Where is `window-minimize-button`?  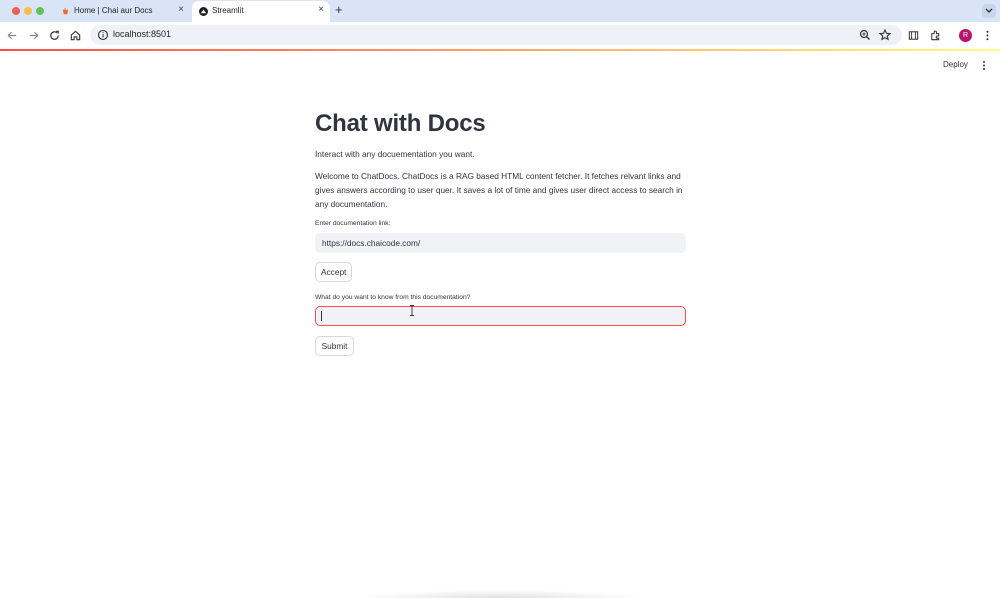 window-minimize-button is located at coordinates (28, 11).